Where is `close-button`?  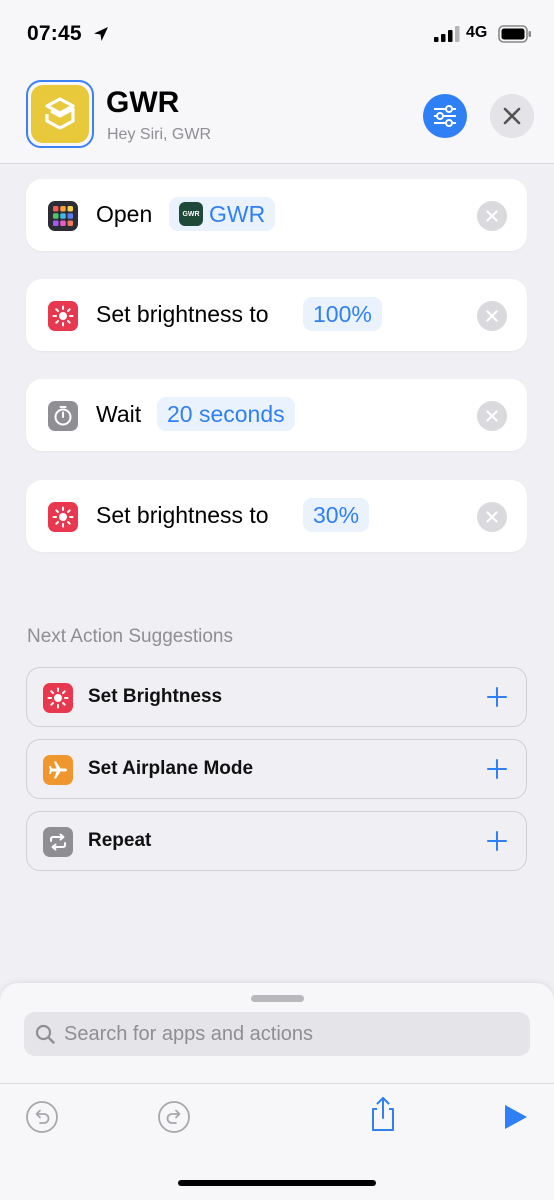 close-button is located at coordinates (512, 116).